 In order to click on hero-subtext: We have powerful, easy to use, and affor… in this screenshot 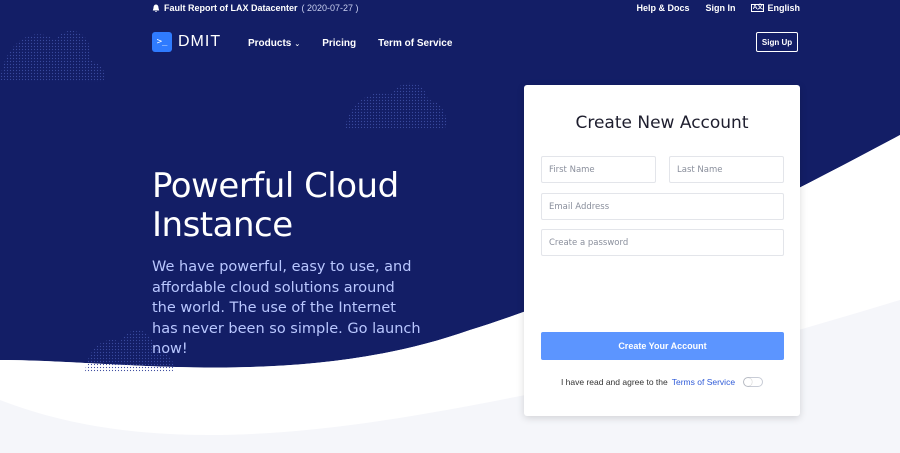, I will do `click(286, 308)`.